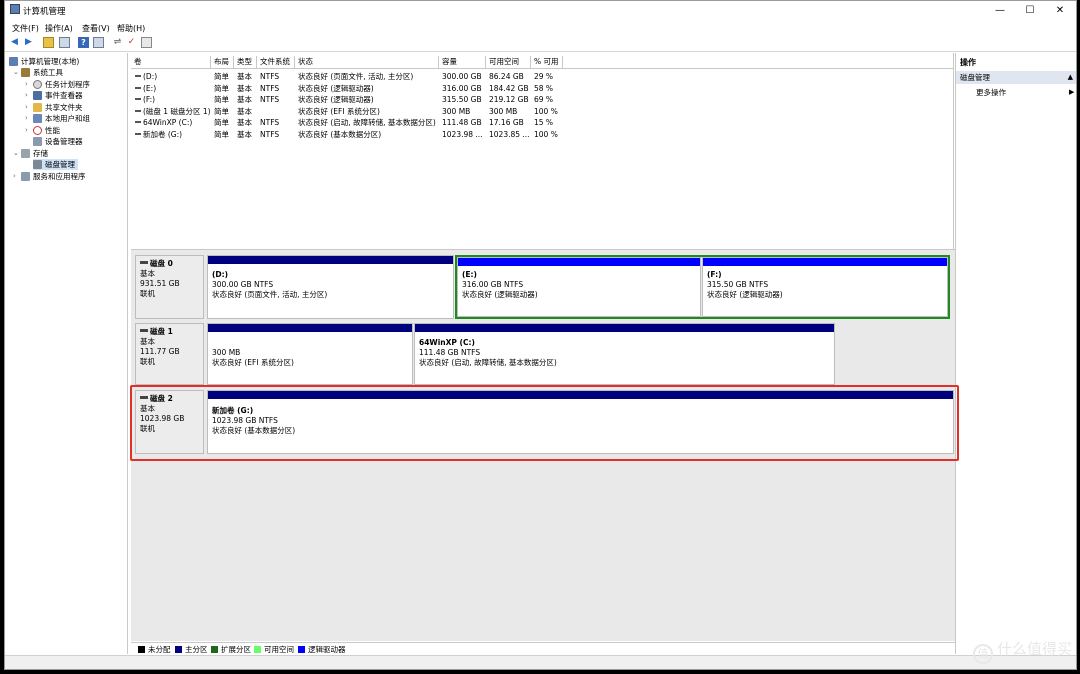 Image resolution: width=1080 pixels, height=674 pixels. I want to click on column-header-type: 类型, so click(245, 62).